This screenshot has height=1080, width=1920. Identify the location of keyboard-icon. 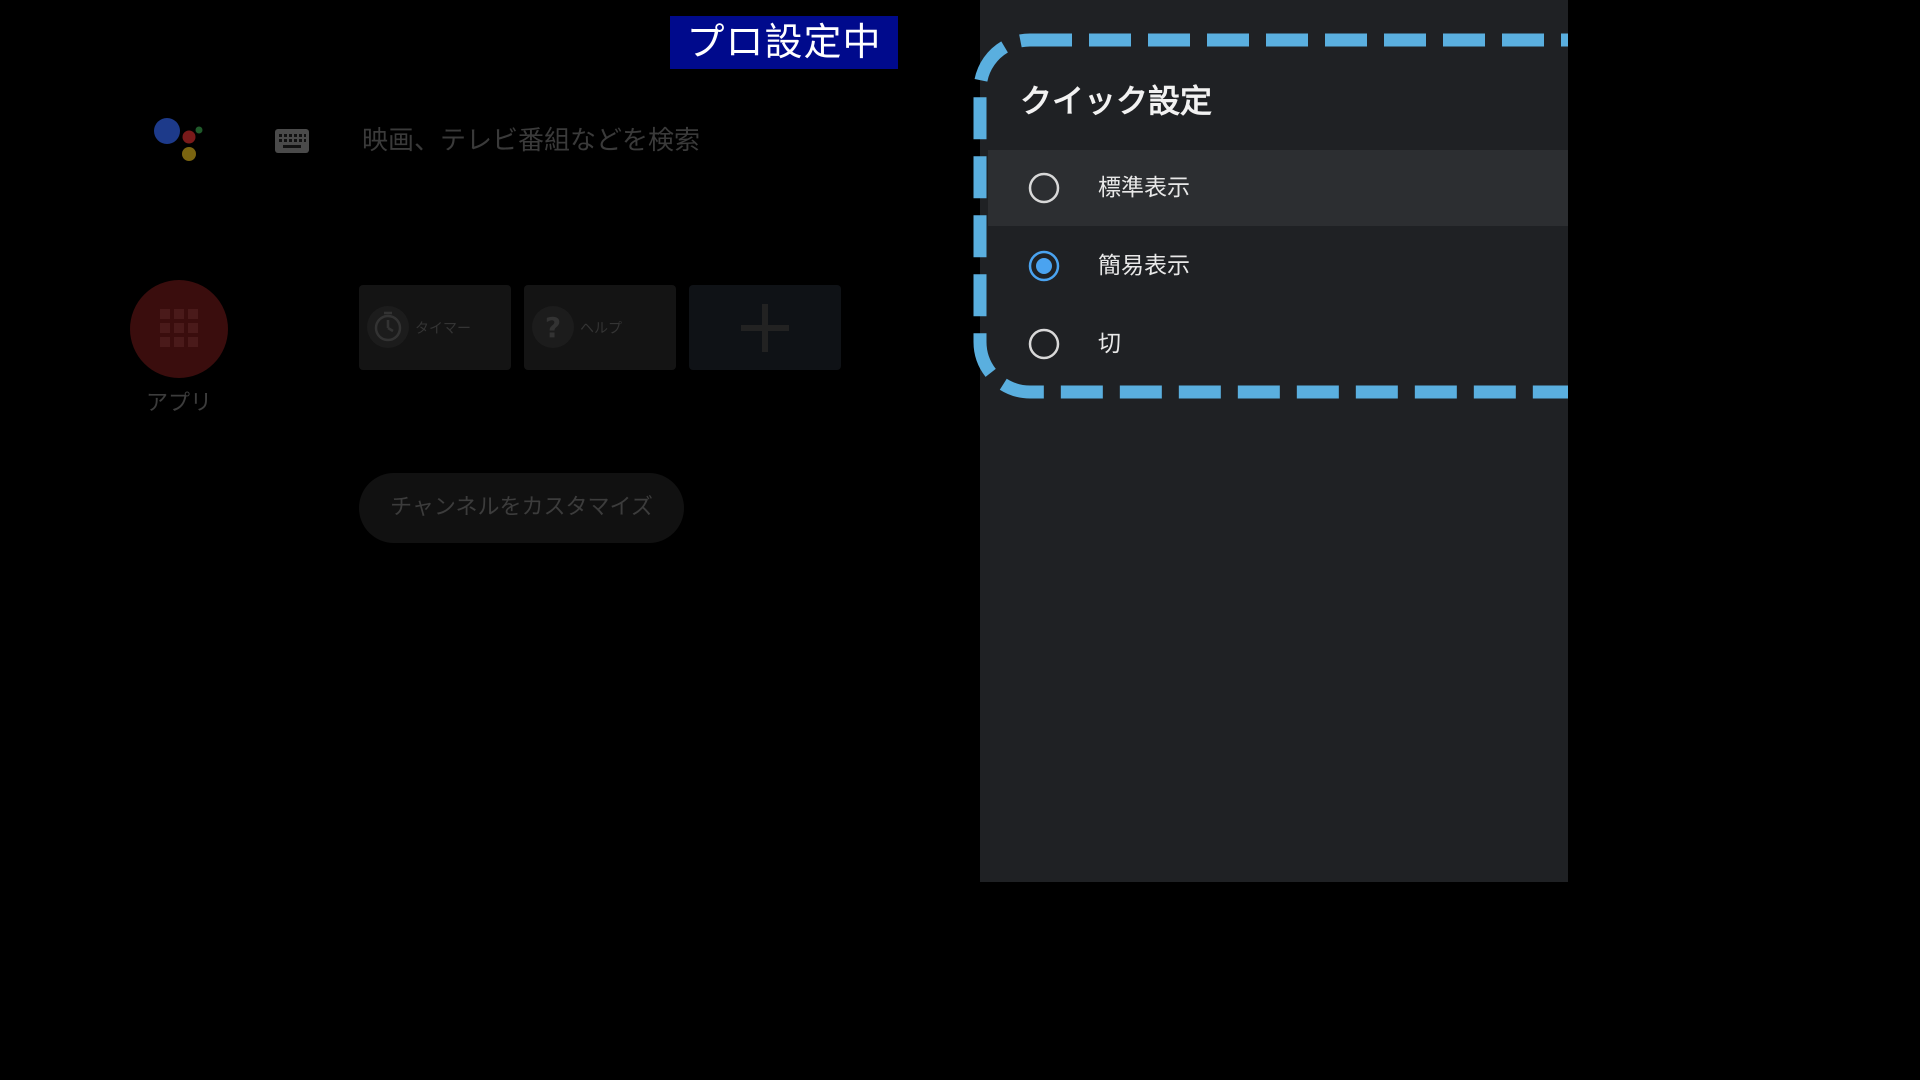
(293, 141).